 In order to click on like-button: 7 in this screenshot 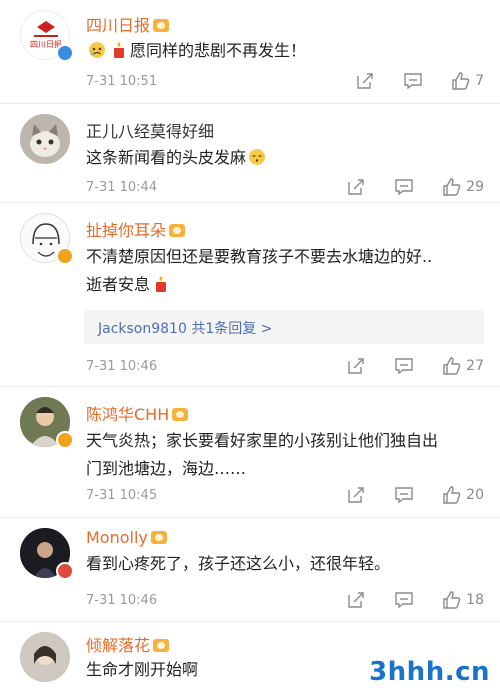, I will do `click(467, 81)`.